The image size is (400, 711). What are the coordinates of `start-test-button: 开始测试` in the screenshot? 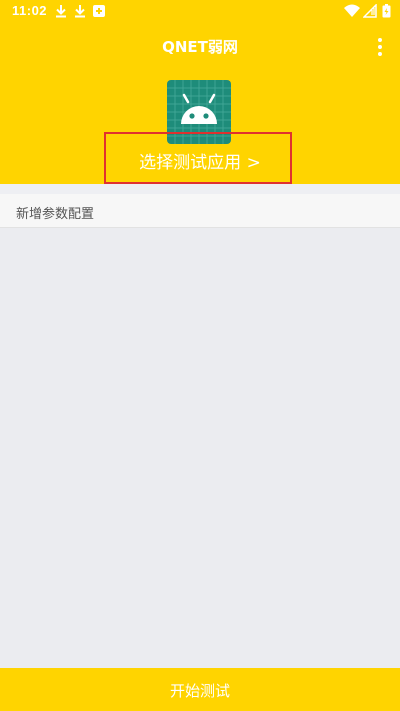 It's located at (200, 689).